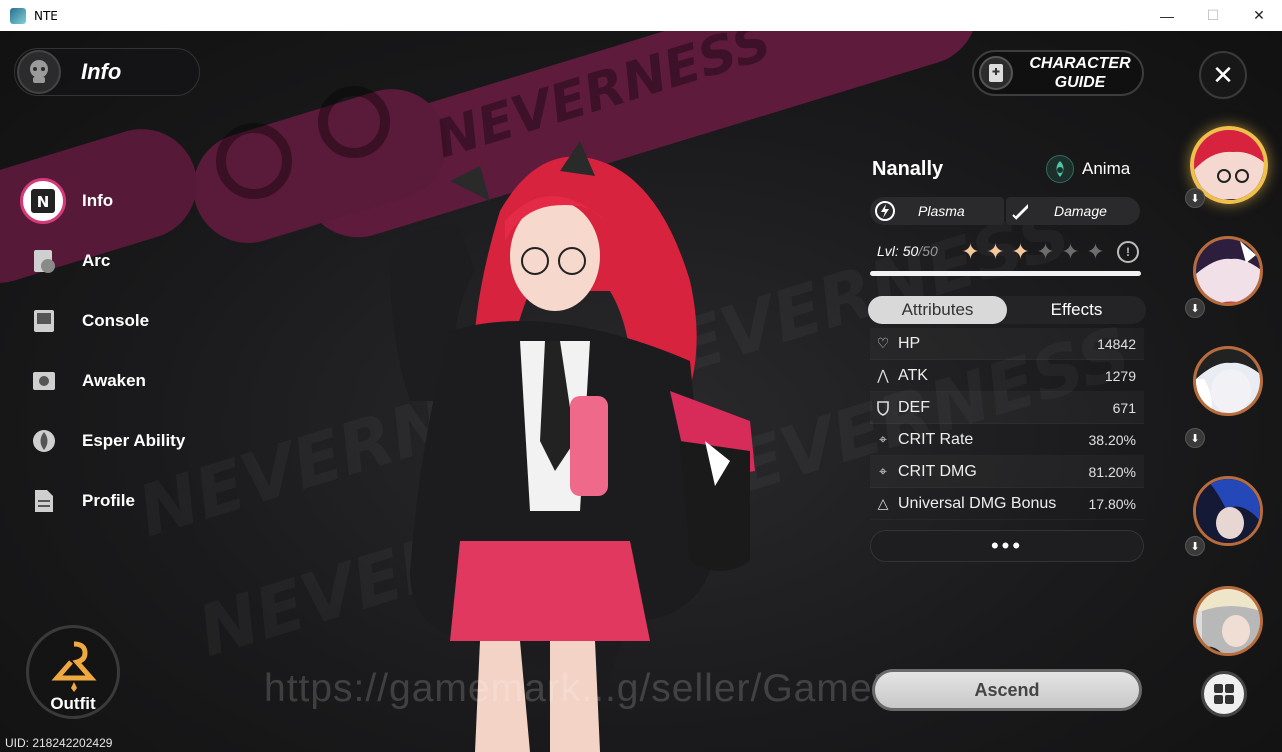 The width and height of the screenshot is (1282, 752). Describe the element at coordinates (909, 343) in the screenshot. I see `stat-label: HP` at that location.